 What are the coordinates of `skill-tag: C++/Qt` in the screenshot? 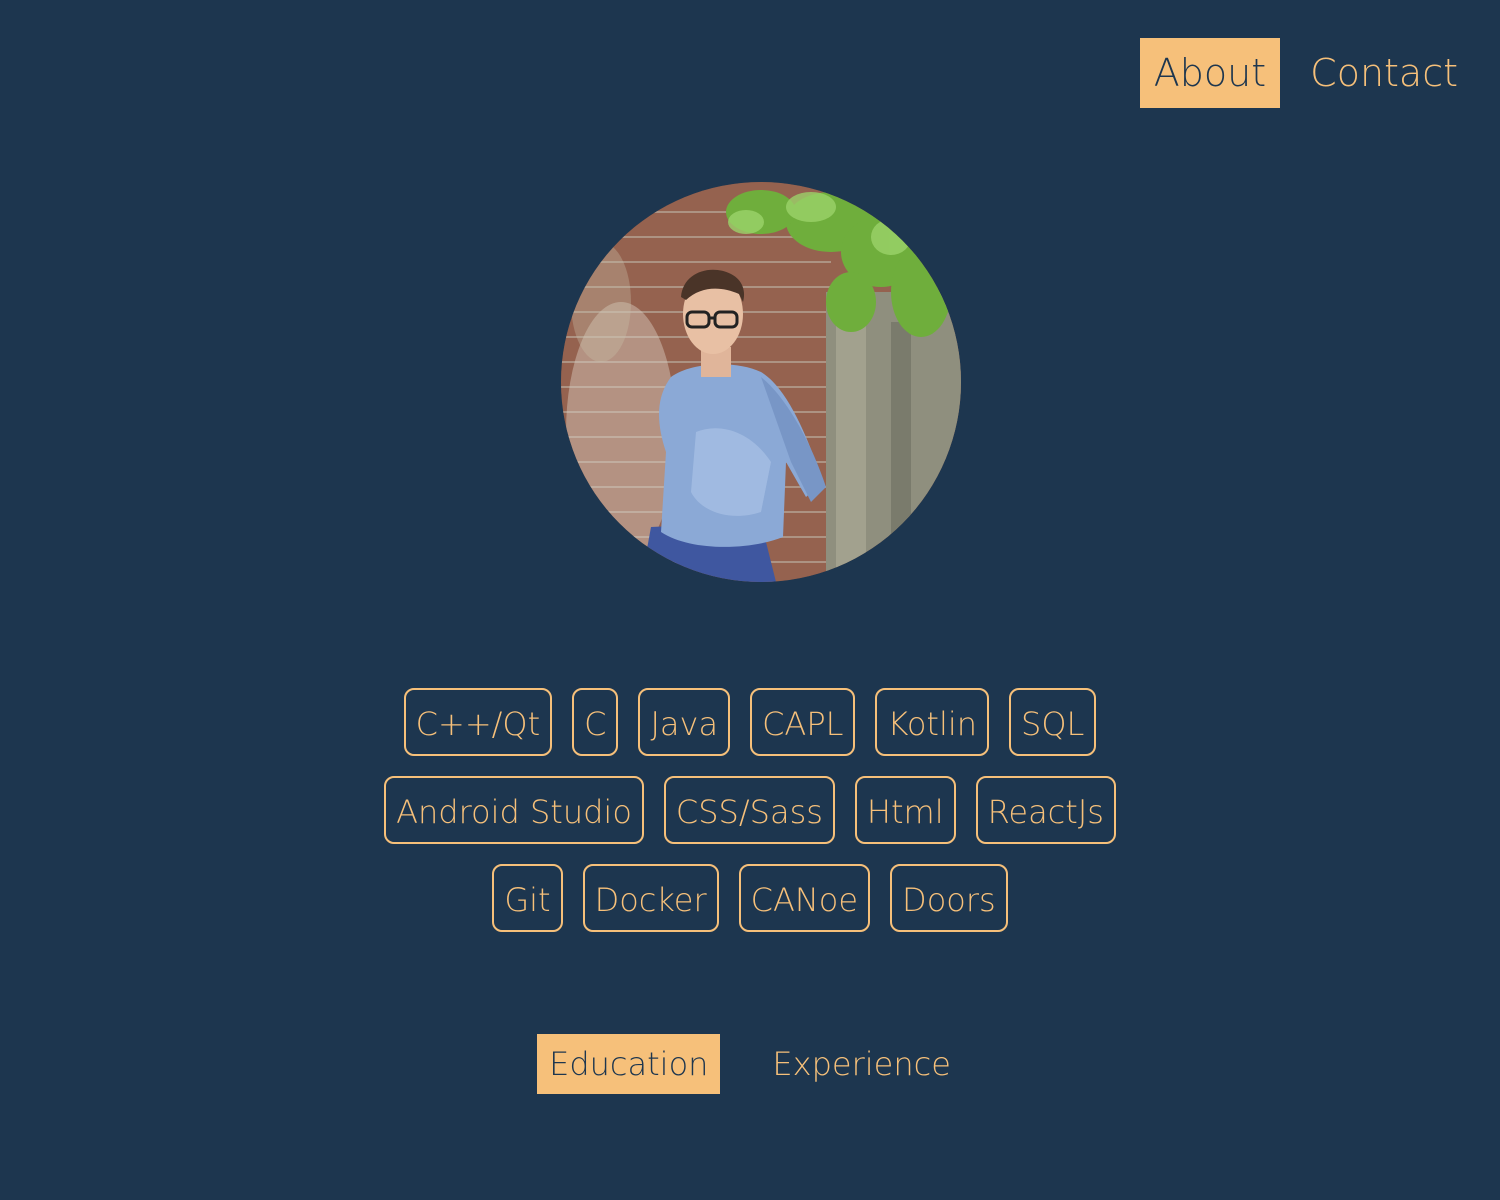 It's located at (478, 722).